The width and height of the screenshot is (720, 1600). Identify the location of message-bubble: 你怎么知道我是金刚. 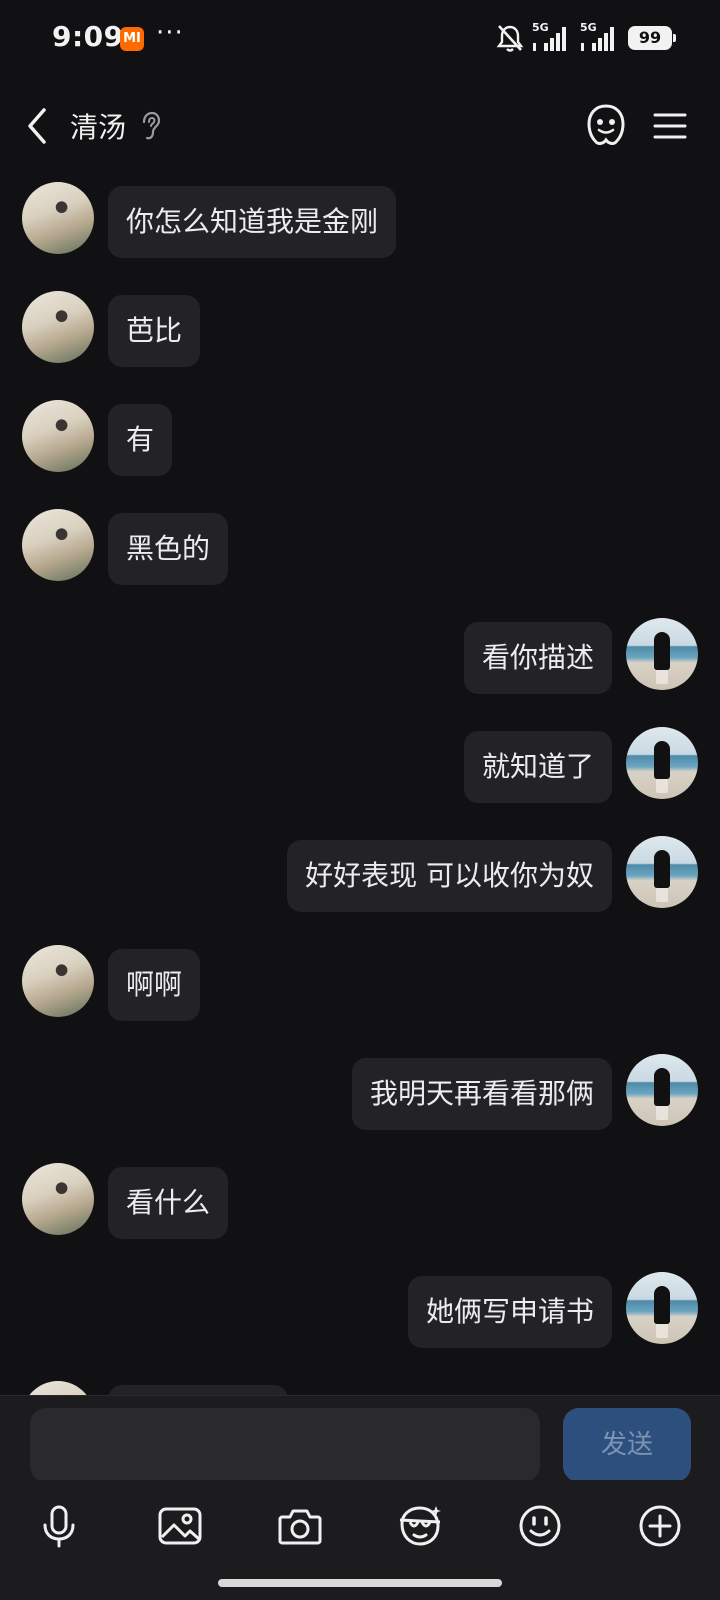
(252, 222).